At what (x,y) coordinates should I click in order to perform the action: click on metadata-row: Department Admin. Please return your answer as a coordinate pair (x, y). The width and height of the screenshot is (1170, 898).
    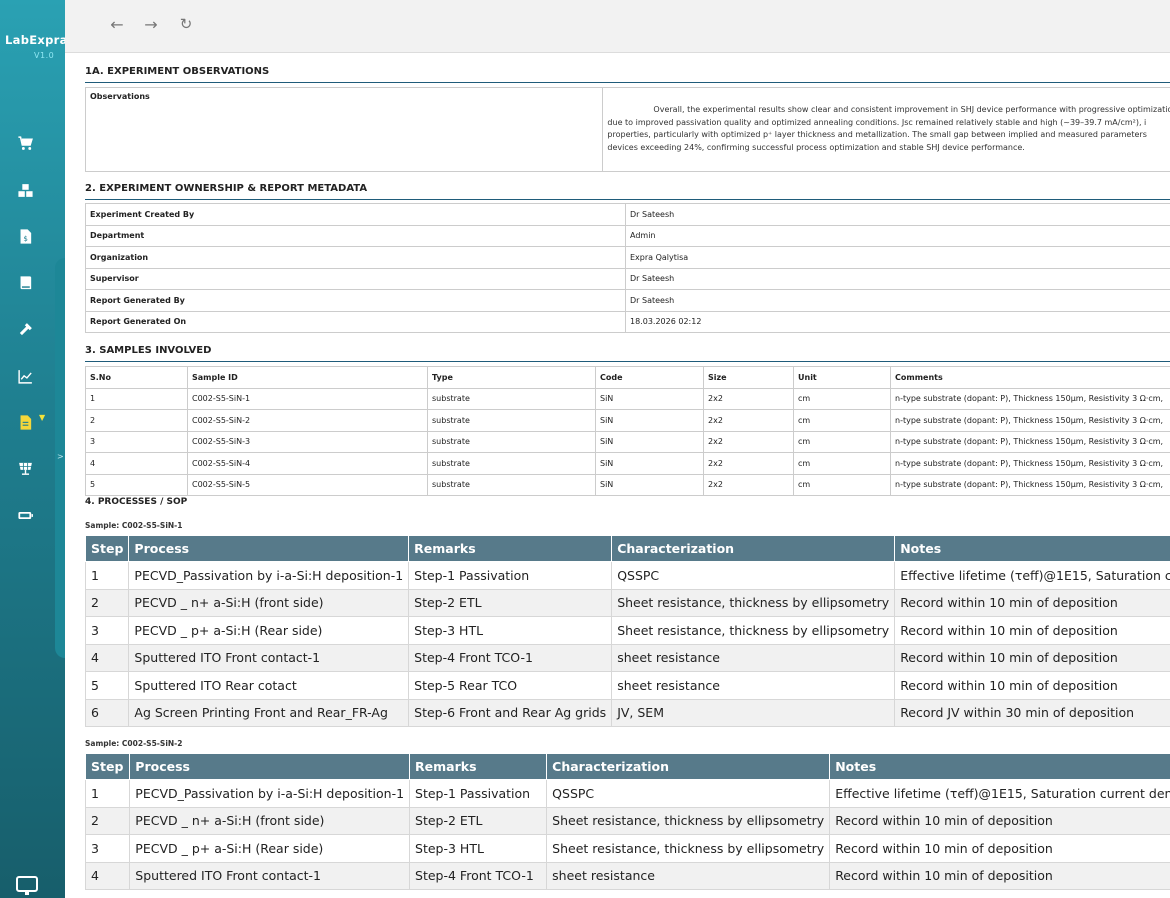
    Looking at the image, I should click on (627, 235).